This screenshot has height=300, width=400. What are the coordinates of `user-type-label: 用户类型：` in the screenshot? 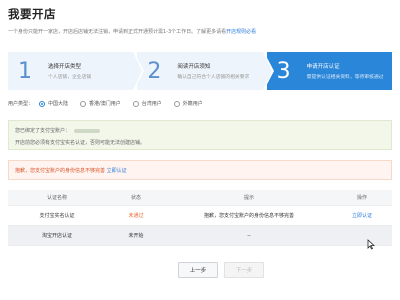 It's located at (21, 104).